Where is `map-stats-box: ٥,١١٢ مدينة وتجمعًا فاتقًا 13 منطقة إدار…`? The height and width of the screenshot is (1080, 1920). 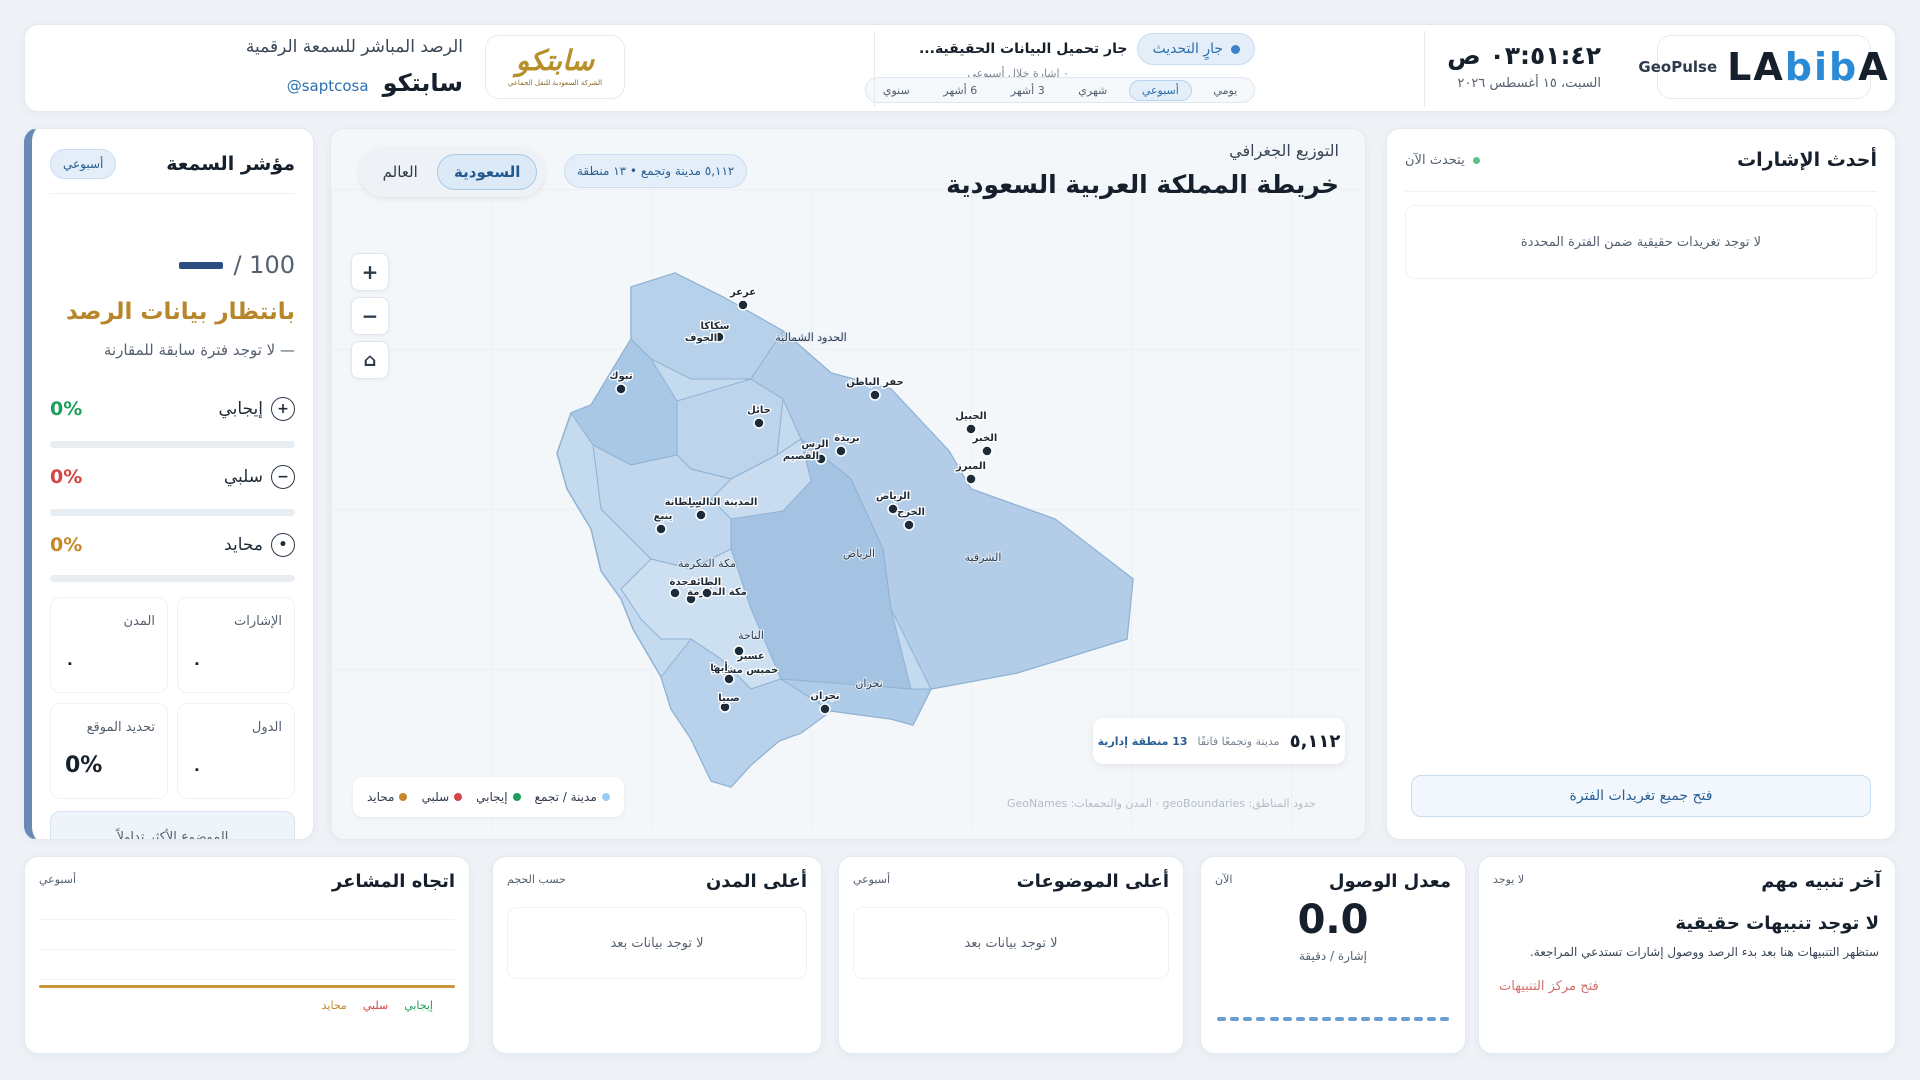 map-stats-box: ٥,١١٢ مدينة وتجمعًا فاتقًا 13 منطقة إدار… is located at coordinates (1219, 741).